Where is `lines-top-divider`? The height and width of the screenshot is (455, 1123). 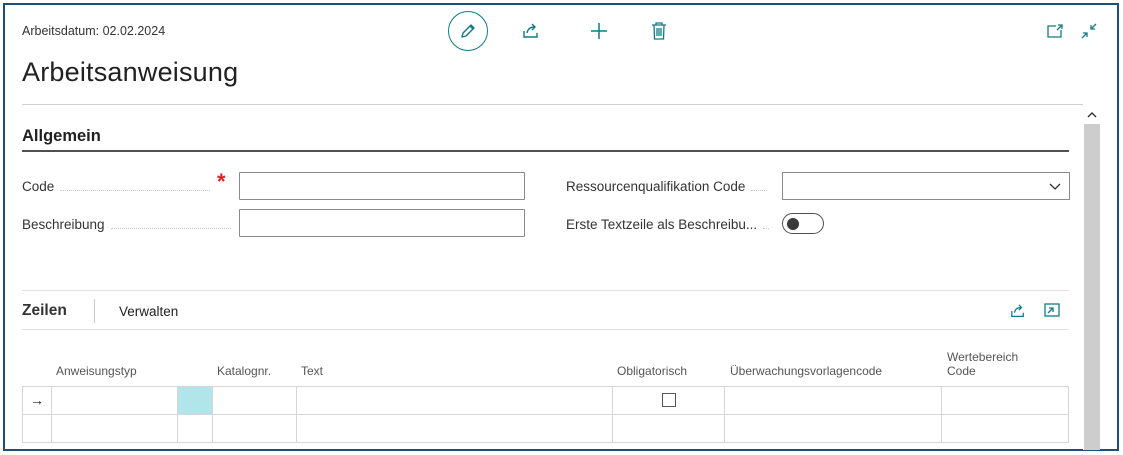
lines-top-divider is located at coordinates (545, 290).